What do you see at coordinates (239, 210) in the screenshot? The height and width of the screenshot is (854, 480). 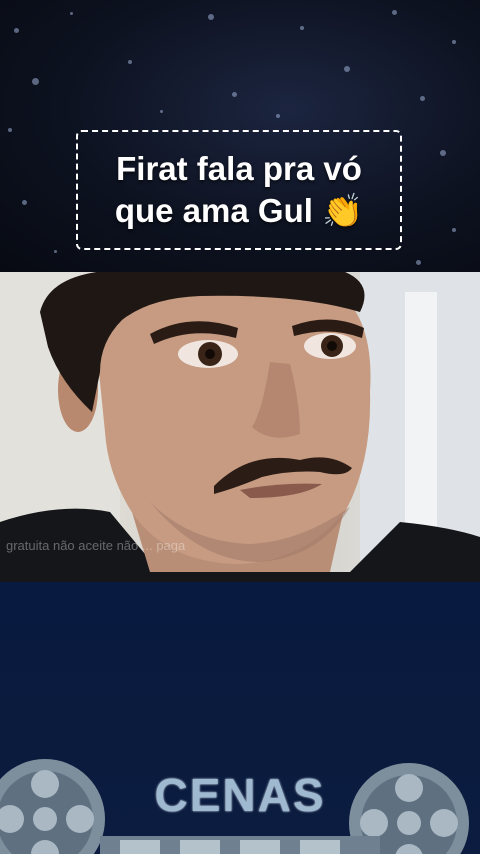 I see `caption-line-2: que ama Gul 👏` at bounding box center [239, 210].